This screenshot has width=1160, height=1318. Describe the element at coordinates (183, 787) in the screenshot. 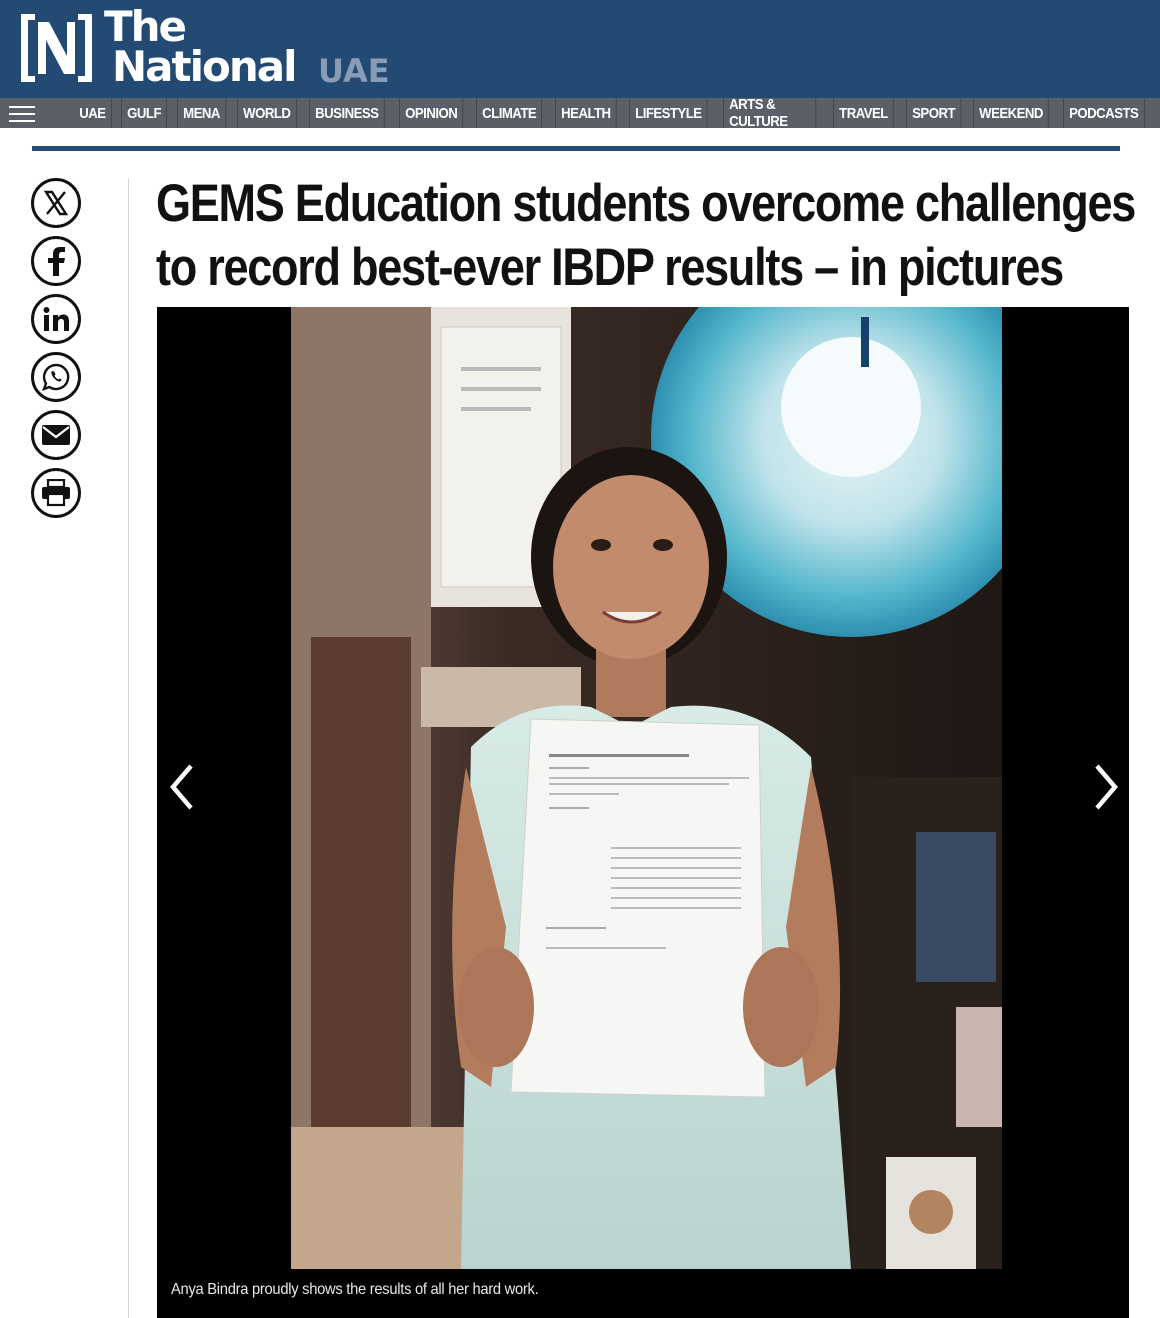

I see `chevron-left-icon` at that location.